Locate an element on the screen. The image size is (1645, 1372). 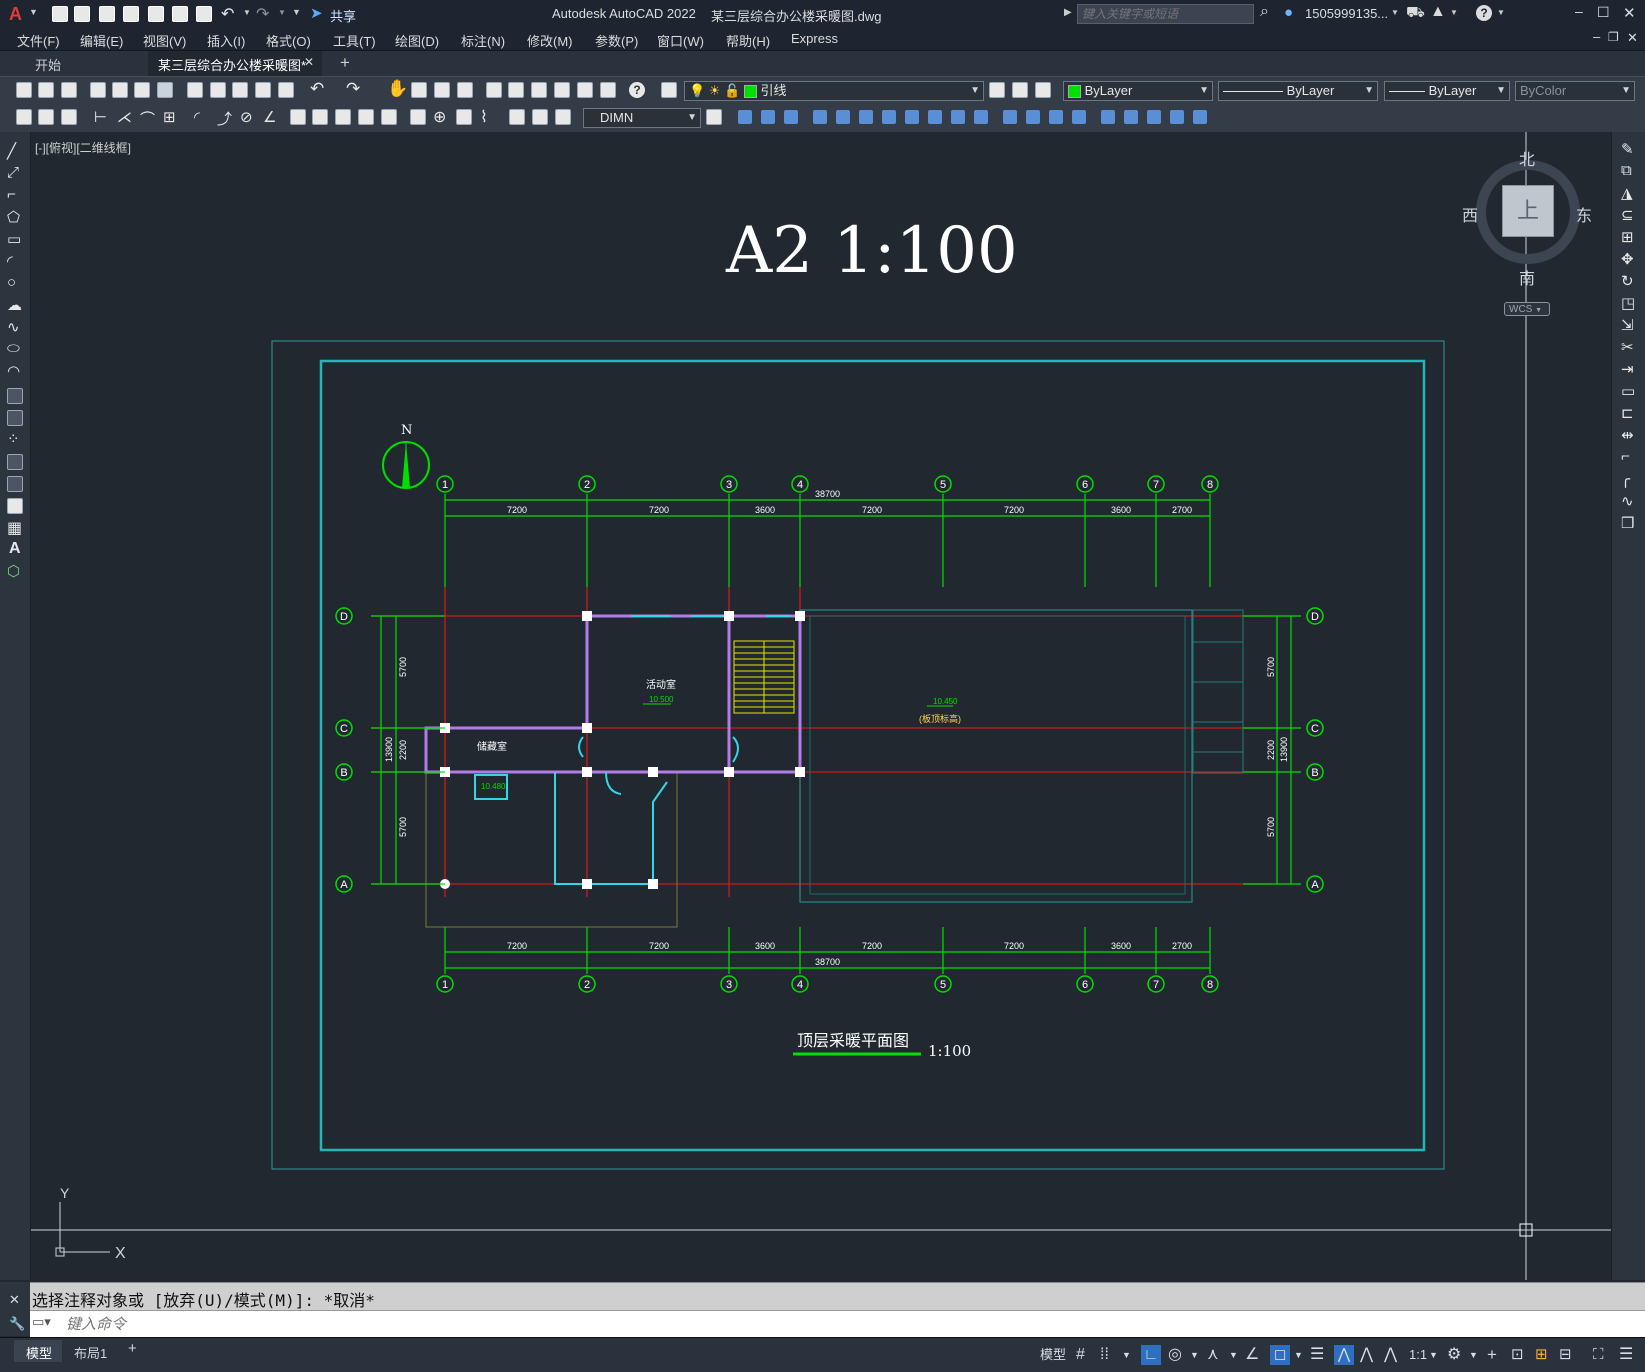
open-icon is located at coordinates (46, 90).